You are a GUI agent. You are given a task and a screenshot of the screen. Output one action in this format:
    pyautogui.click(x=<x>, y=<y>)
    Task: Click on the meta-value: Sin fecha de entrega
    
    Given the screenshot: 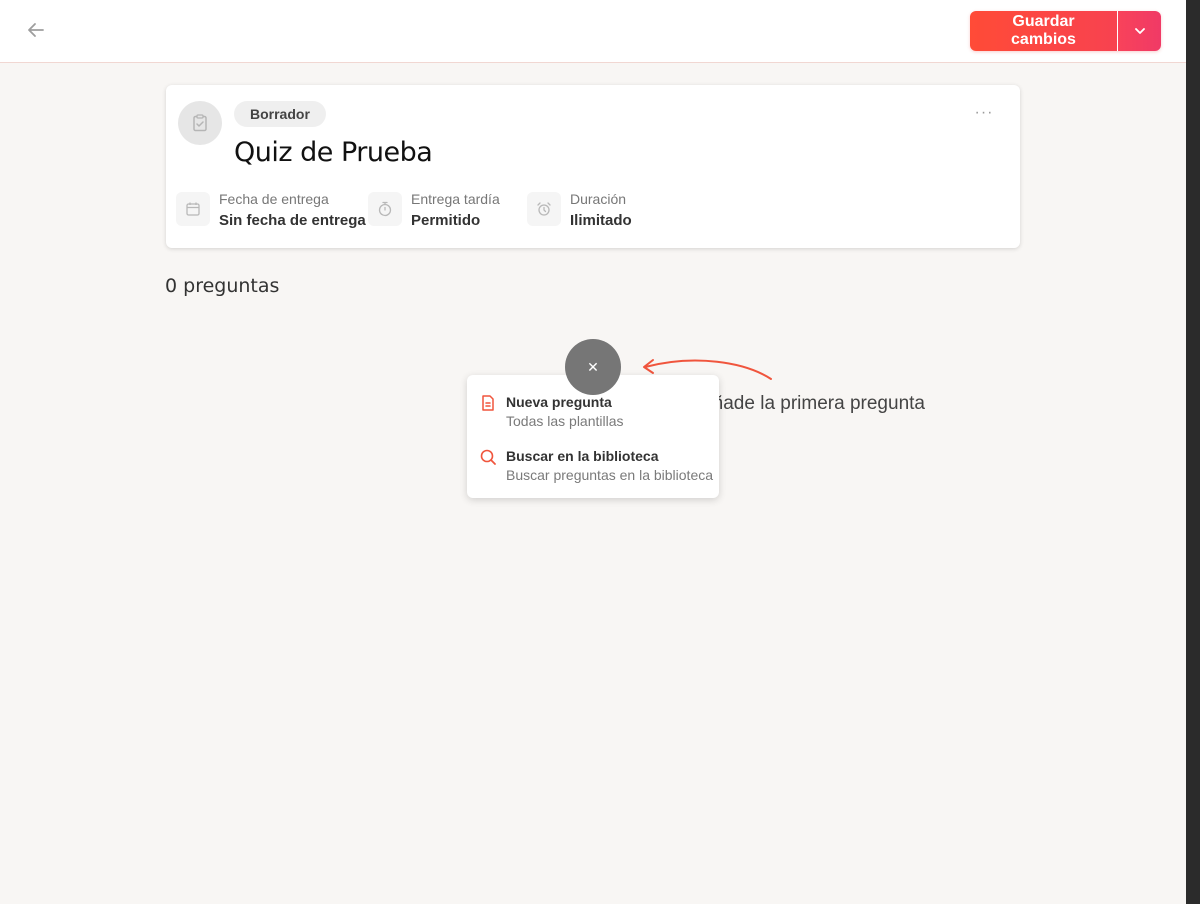 What is the action you would take?
    pyautogui.click(x=292, y=220)
    